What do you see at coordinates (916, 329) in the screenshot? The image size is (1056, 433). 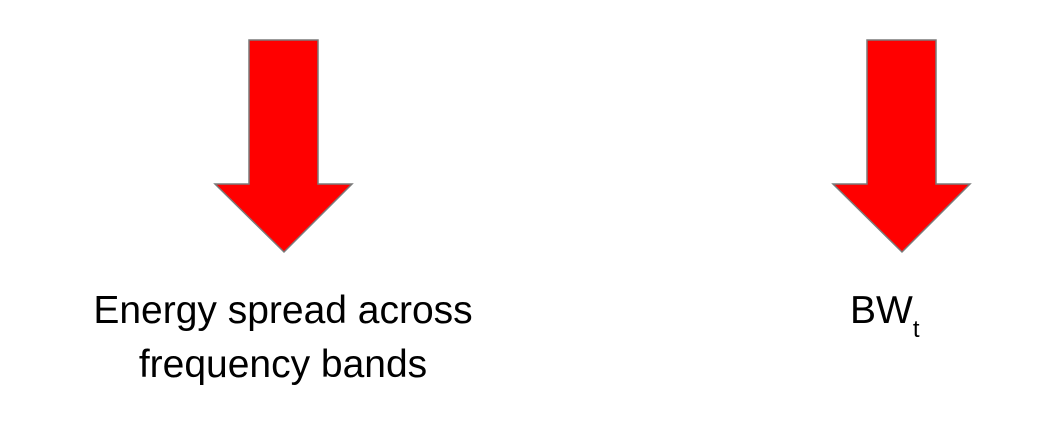 I see `bandwidth-label-subscript: t` at bounding box center [916, 329].